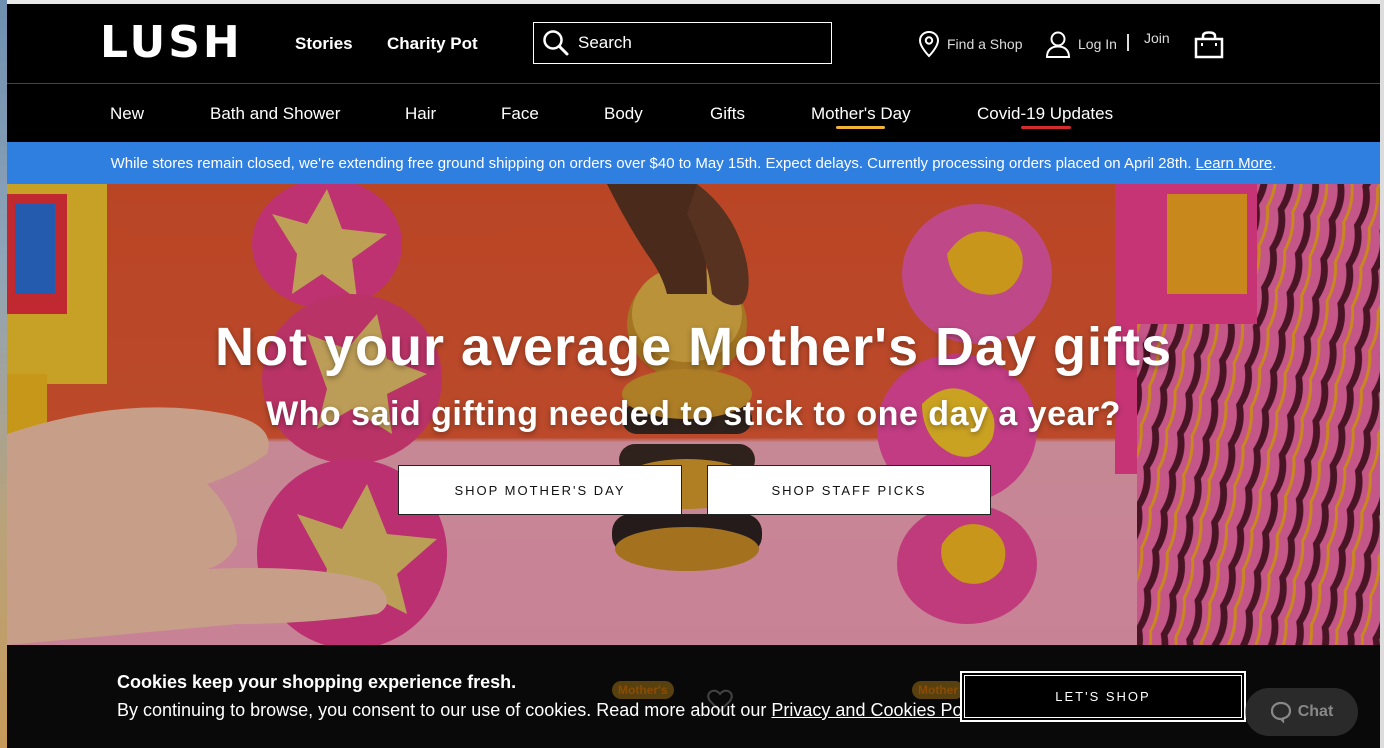 This screenshot has width=1384, height=748. What do you see at coordinates (1045, 114) in the screenshot?
I see `nav-item-covid-updates: Covid-19 Updates` at bounding box center [1045, 114].